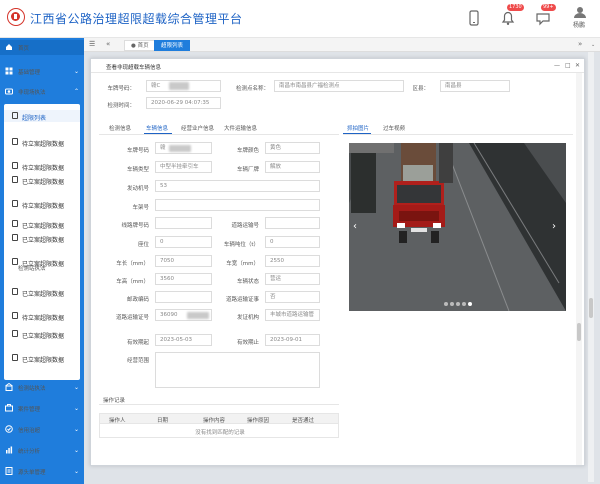 The height and width of the screenshot is (484, 600). What do you see at coordinates (137, 170) in the screenshot?
I see `vehicle-type-label: 车辆类型` at bounding box center [137, 170].